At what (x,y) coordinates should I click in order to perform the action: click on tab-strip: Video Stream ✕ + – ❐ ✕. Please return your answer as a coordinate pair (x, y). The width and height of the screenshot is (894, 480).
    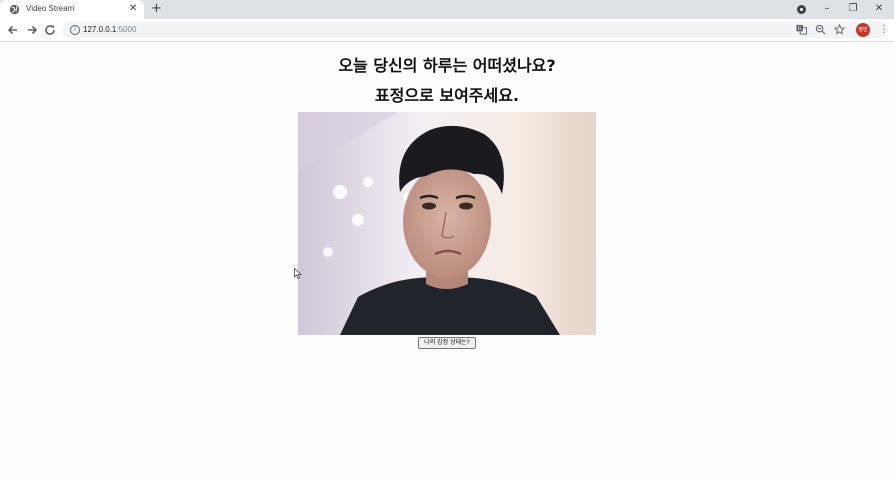
    Looking at the image, I should click on (447, 9).